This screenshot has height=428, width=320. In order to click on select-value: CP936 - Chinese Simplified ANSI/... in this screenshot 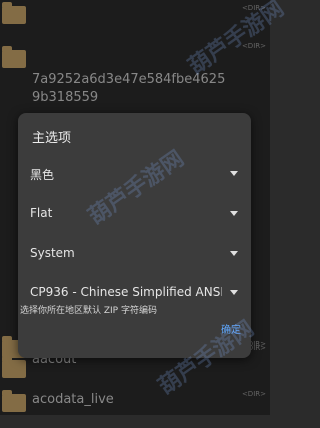, I will do `click(126, 292)`.